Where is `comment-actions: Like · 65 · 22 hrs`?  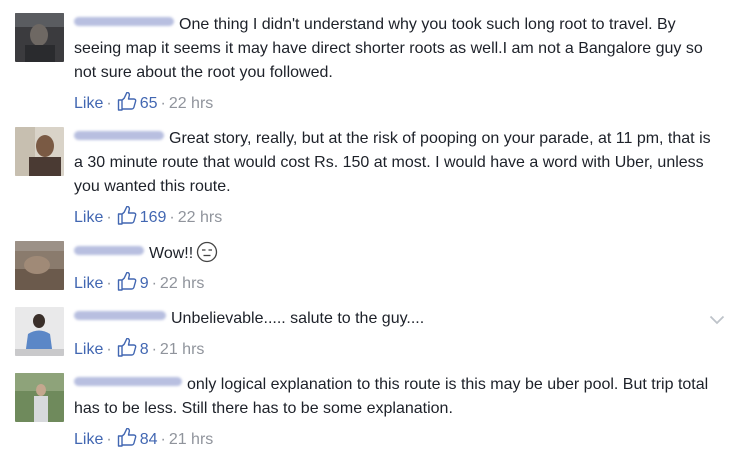
comment-actions: Like · 65 · 22 hrs is located at coordinates (143, 102).